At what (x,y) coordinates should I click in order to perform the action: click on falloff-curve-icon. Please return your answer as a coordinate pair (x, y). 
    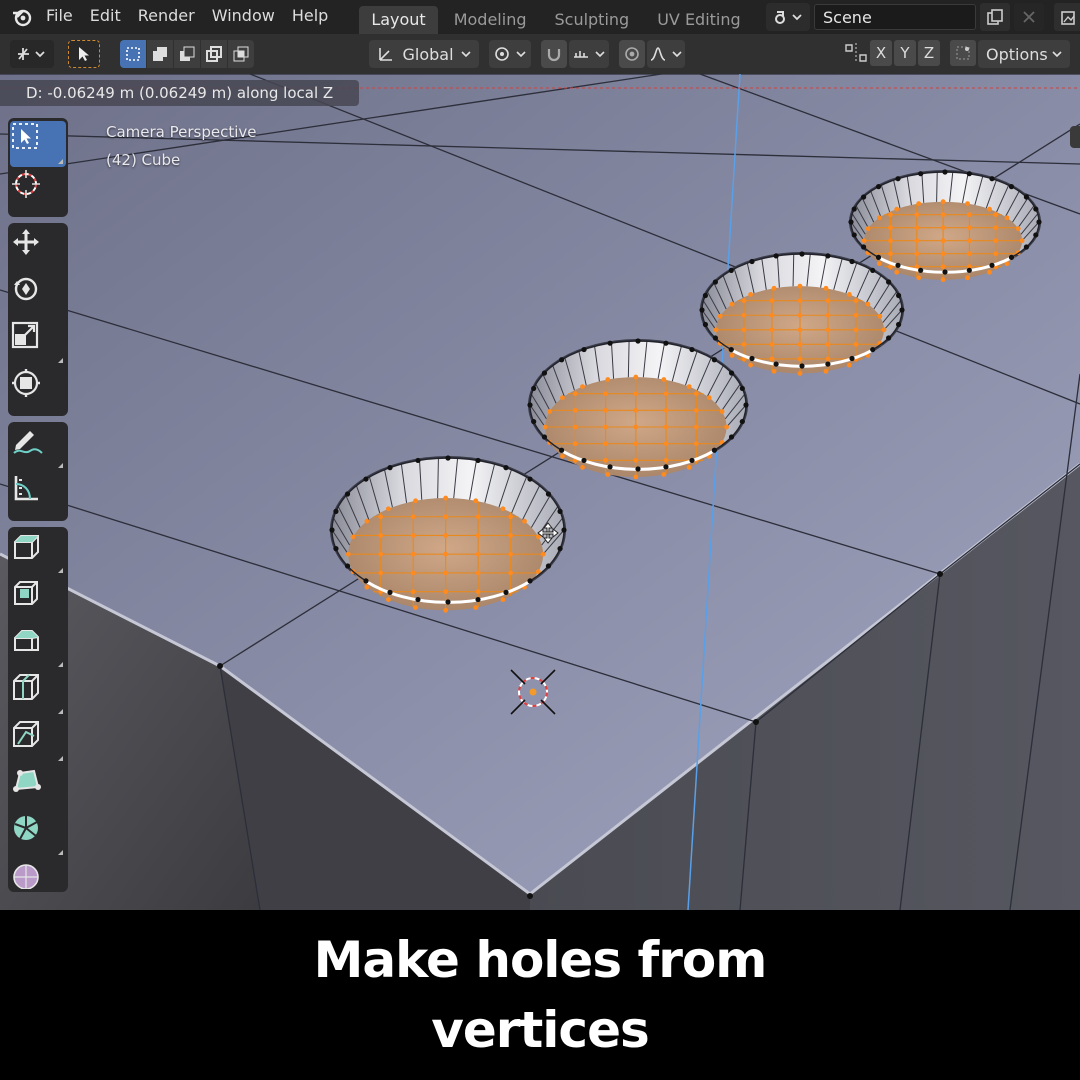
    Looking at the image, I should click on (666, 54).